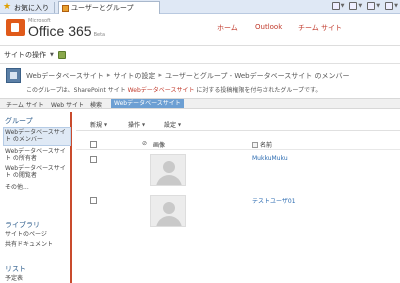 This screenshot has width=400, height=283. What do you see at coordinates (65, 8) in the screenshot?
I see `page-icon` at bounding box center [65, 8].